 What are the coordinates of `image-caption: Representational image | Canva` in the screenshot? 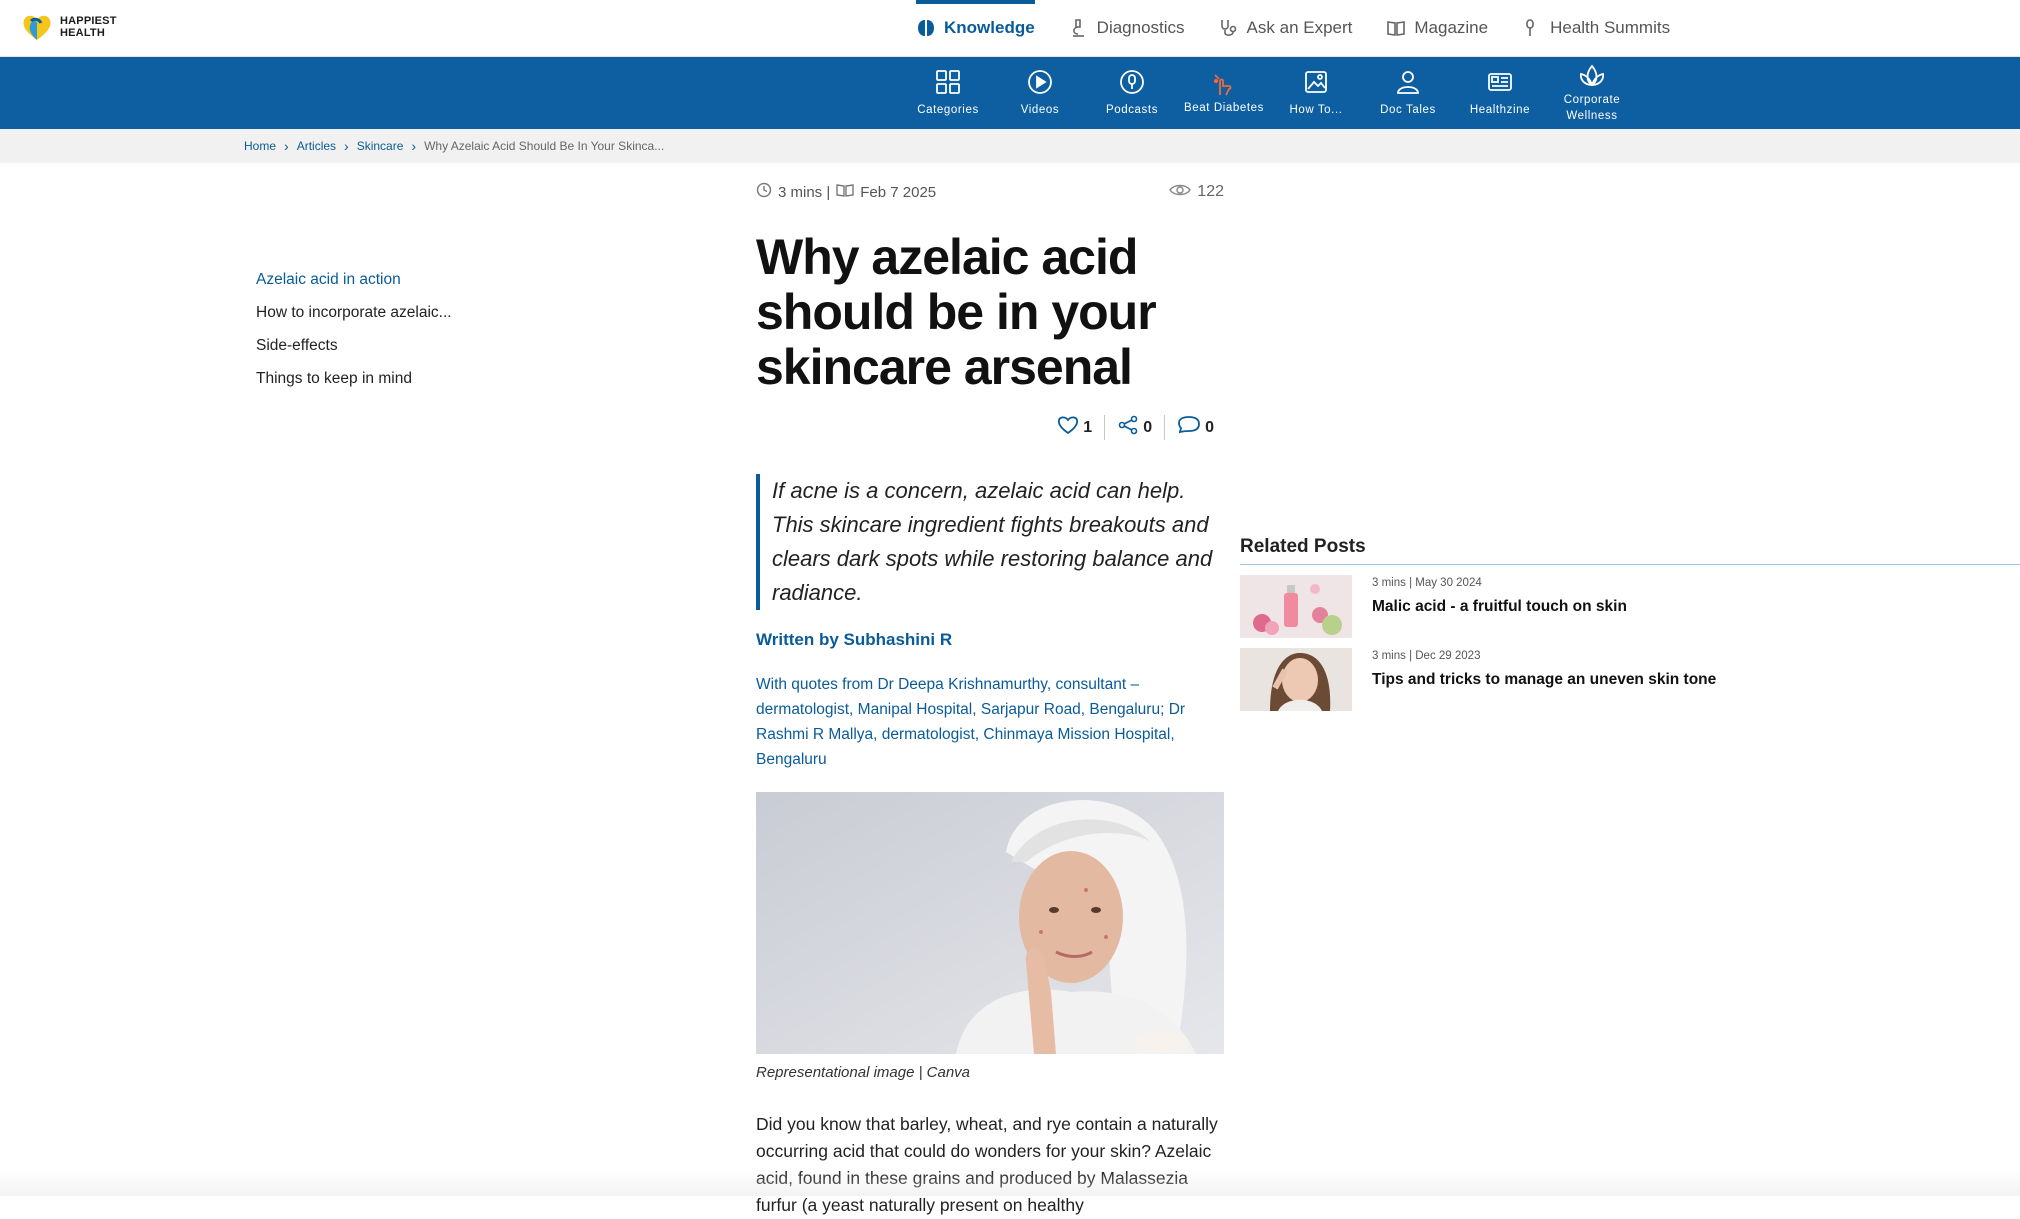 It's located at (990, 1072).